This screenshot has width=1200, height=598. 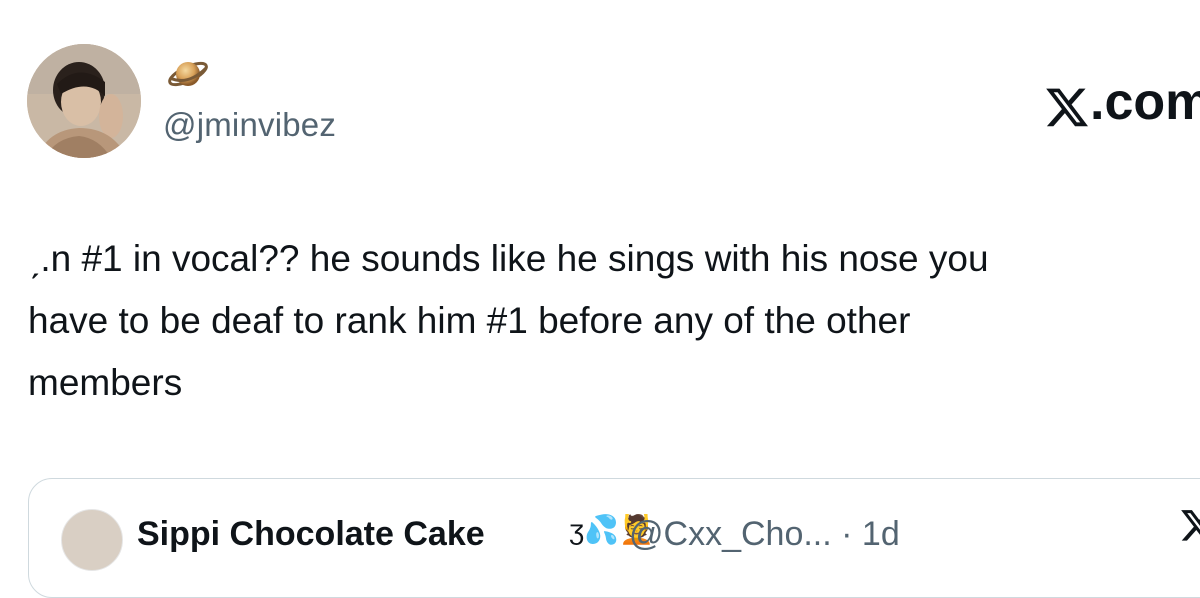 I want to click on ringed-planet-icon, so click(x=188, y=74).